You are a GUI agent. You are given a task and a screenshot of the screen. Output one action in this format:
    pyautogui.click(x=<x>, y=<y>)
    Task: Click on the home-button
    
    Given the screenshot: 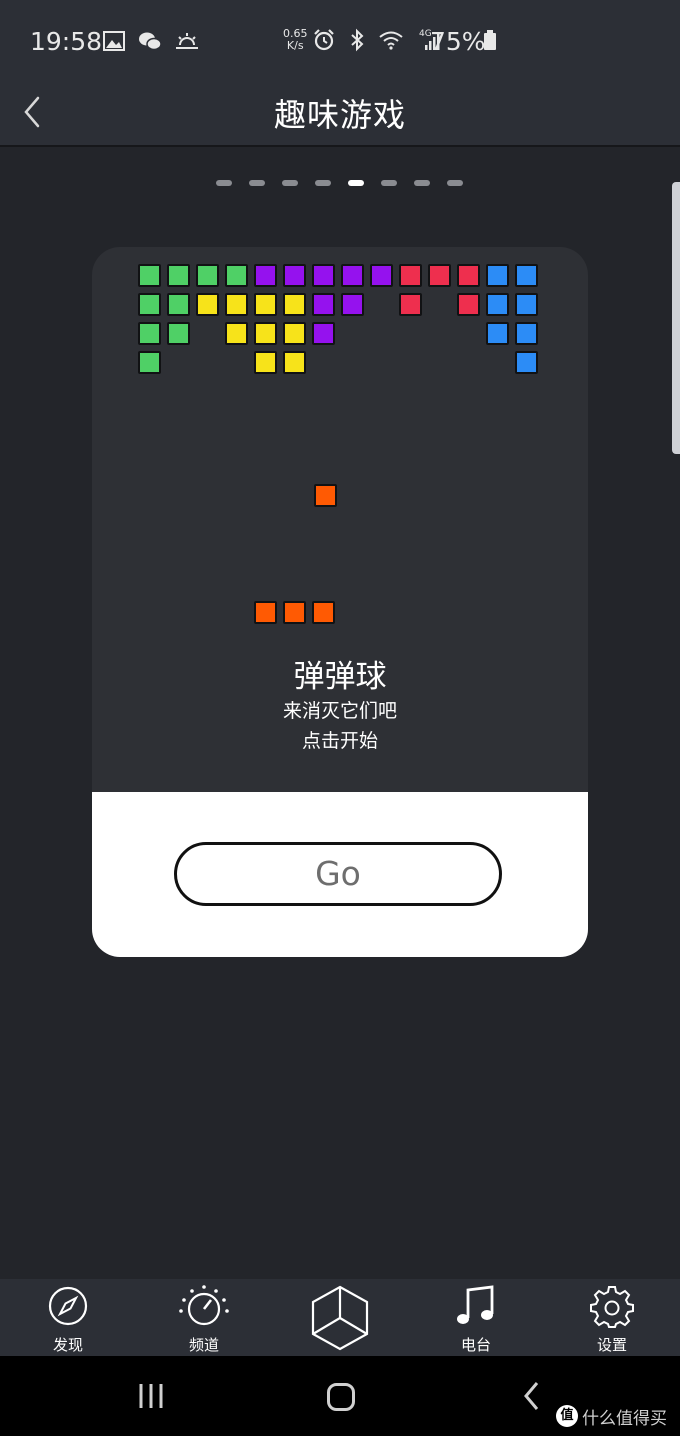 What is the action you would take?
    pyautogui.click(x=341, y=1399)
    